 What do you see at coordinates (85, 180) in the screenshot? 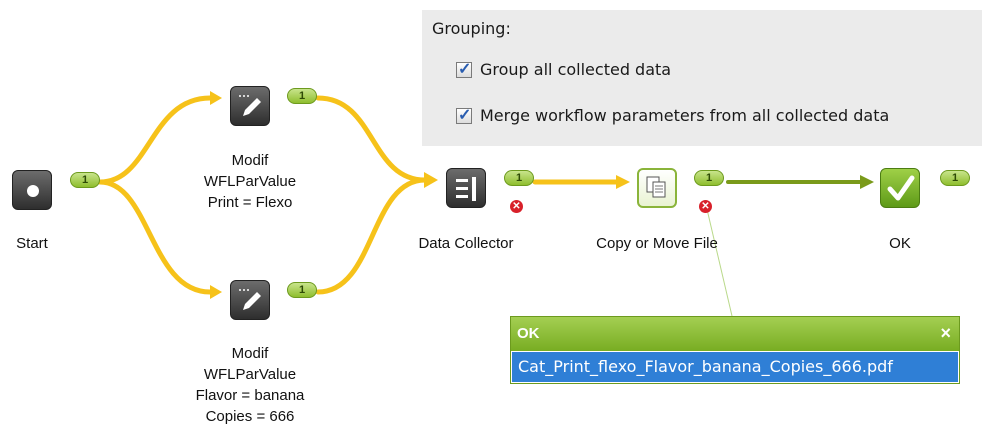
I see `start-badge: 1` at bounding box center [85, 180].